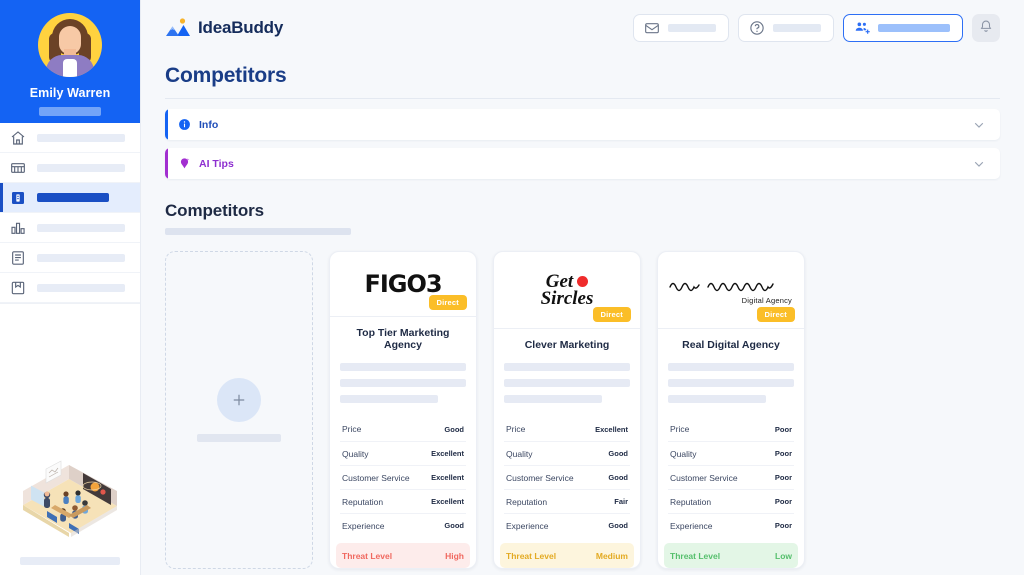  What do you see at coordinates (178, 28) in the screenshot?
I see `mountain-sun-logo-icon` at bounding box center [178, 28].